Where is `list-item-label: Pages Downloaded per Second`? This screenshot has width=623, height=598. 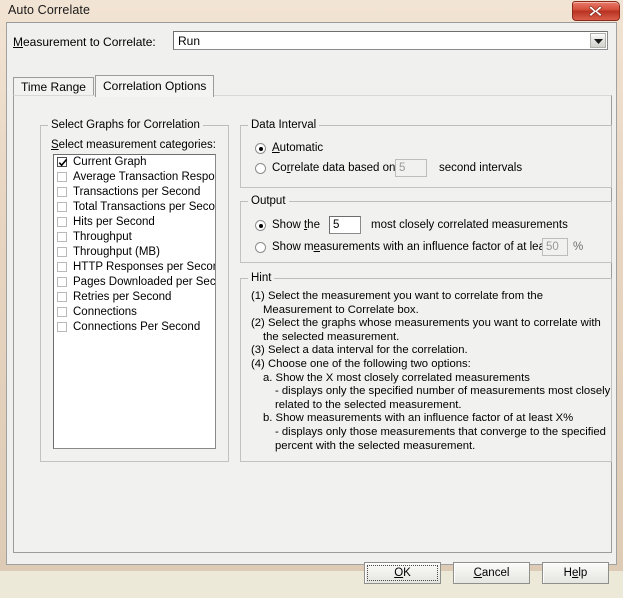 list-item-label: Pages Downloaded per Second is located at coordinates (144, 282).